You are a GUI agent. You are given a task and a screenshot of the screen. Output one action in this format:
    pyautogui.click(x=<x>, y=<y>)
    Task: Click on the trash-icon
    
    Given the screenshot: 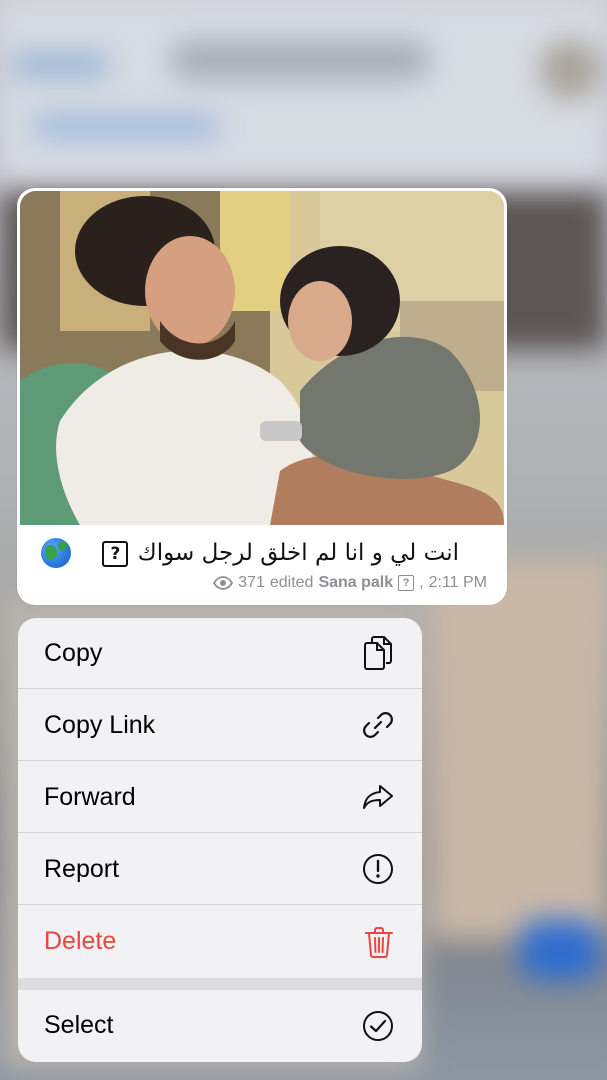 What is the action you would take?
    pyautogui.click(x=379, y=942)
    